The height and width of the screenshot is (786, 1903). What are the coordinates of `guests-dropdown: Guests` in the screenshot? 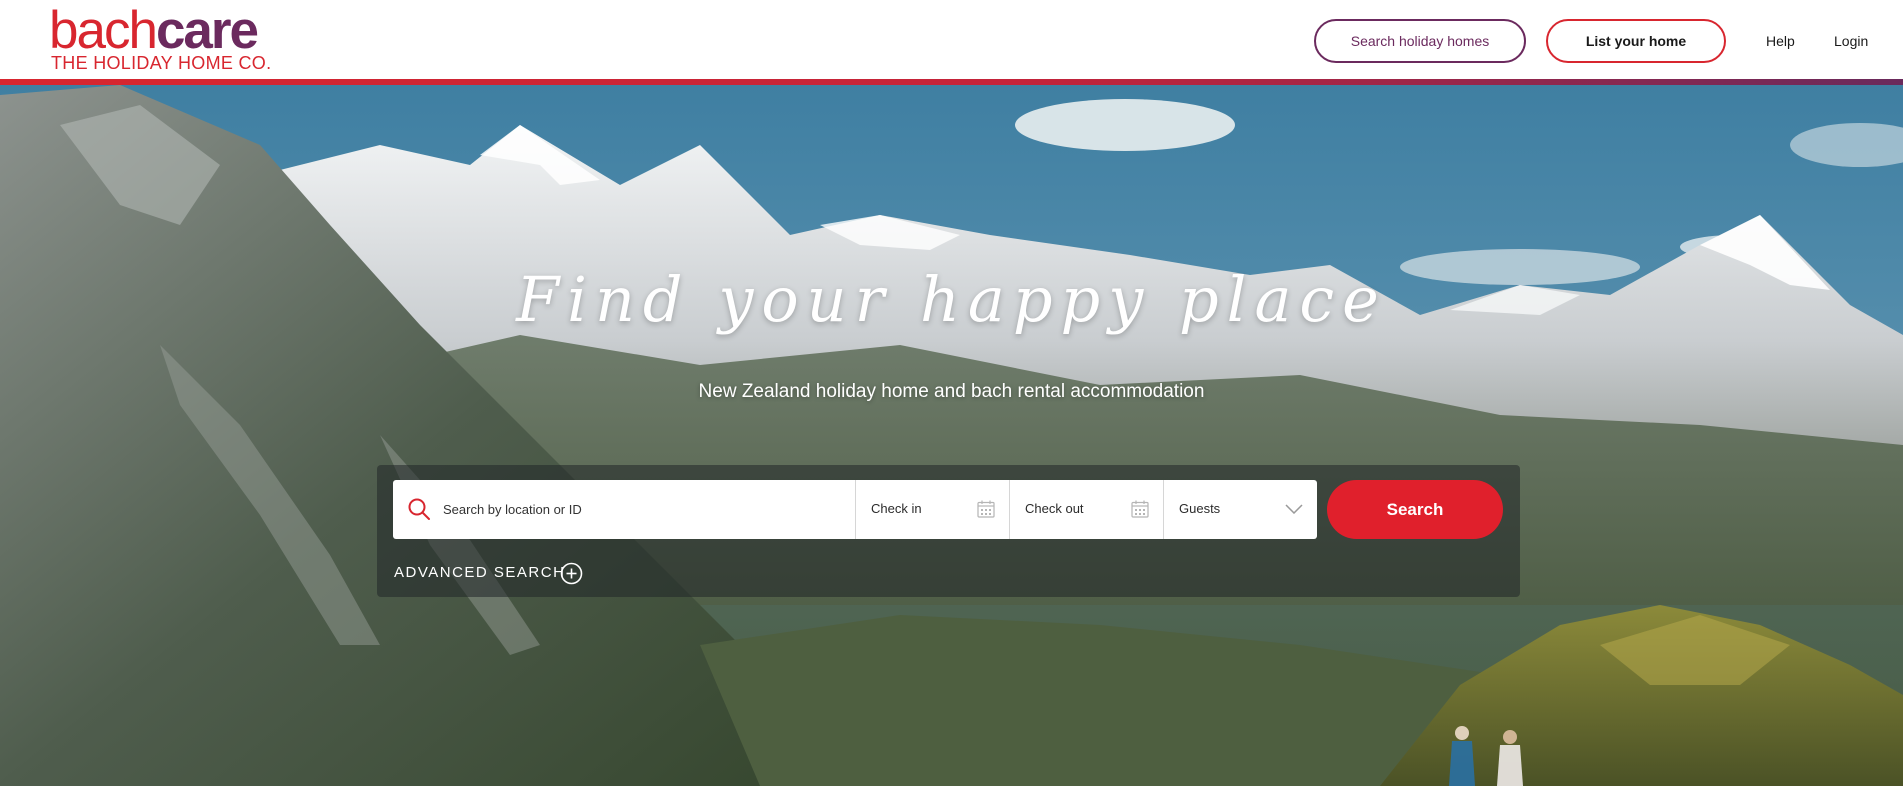 It's located at (1240, 509).